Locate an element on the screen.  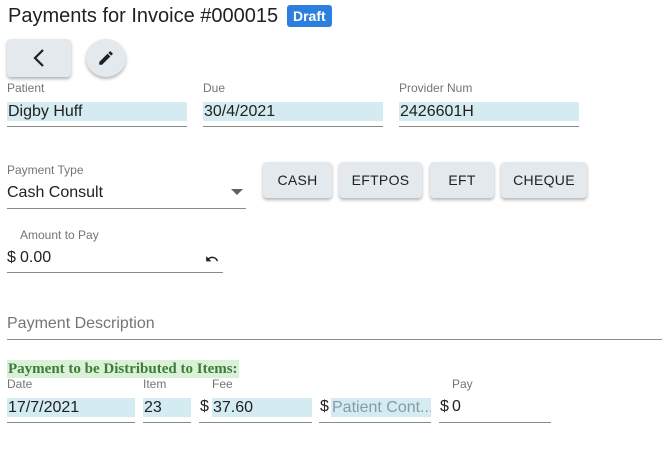
col-fee-label: Fee is located at coordinates (222, 384).